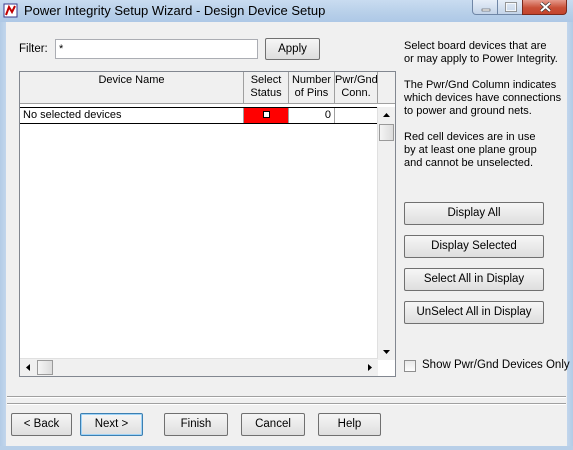  Describe the element at coordinates (474, 246) in the screenshot. I see `display-selected-button: Display Selected` at that location.